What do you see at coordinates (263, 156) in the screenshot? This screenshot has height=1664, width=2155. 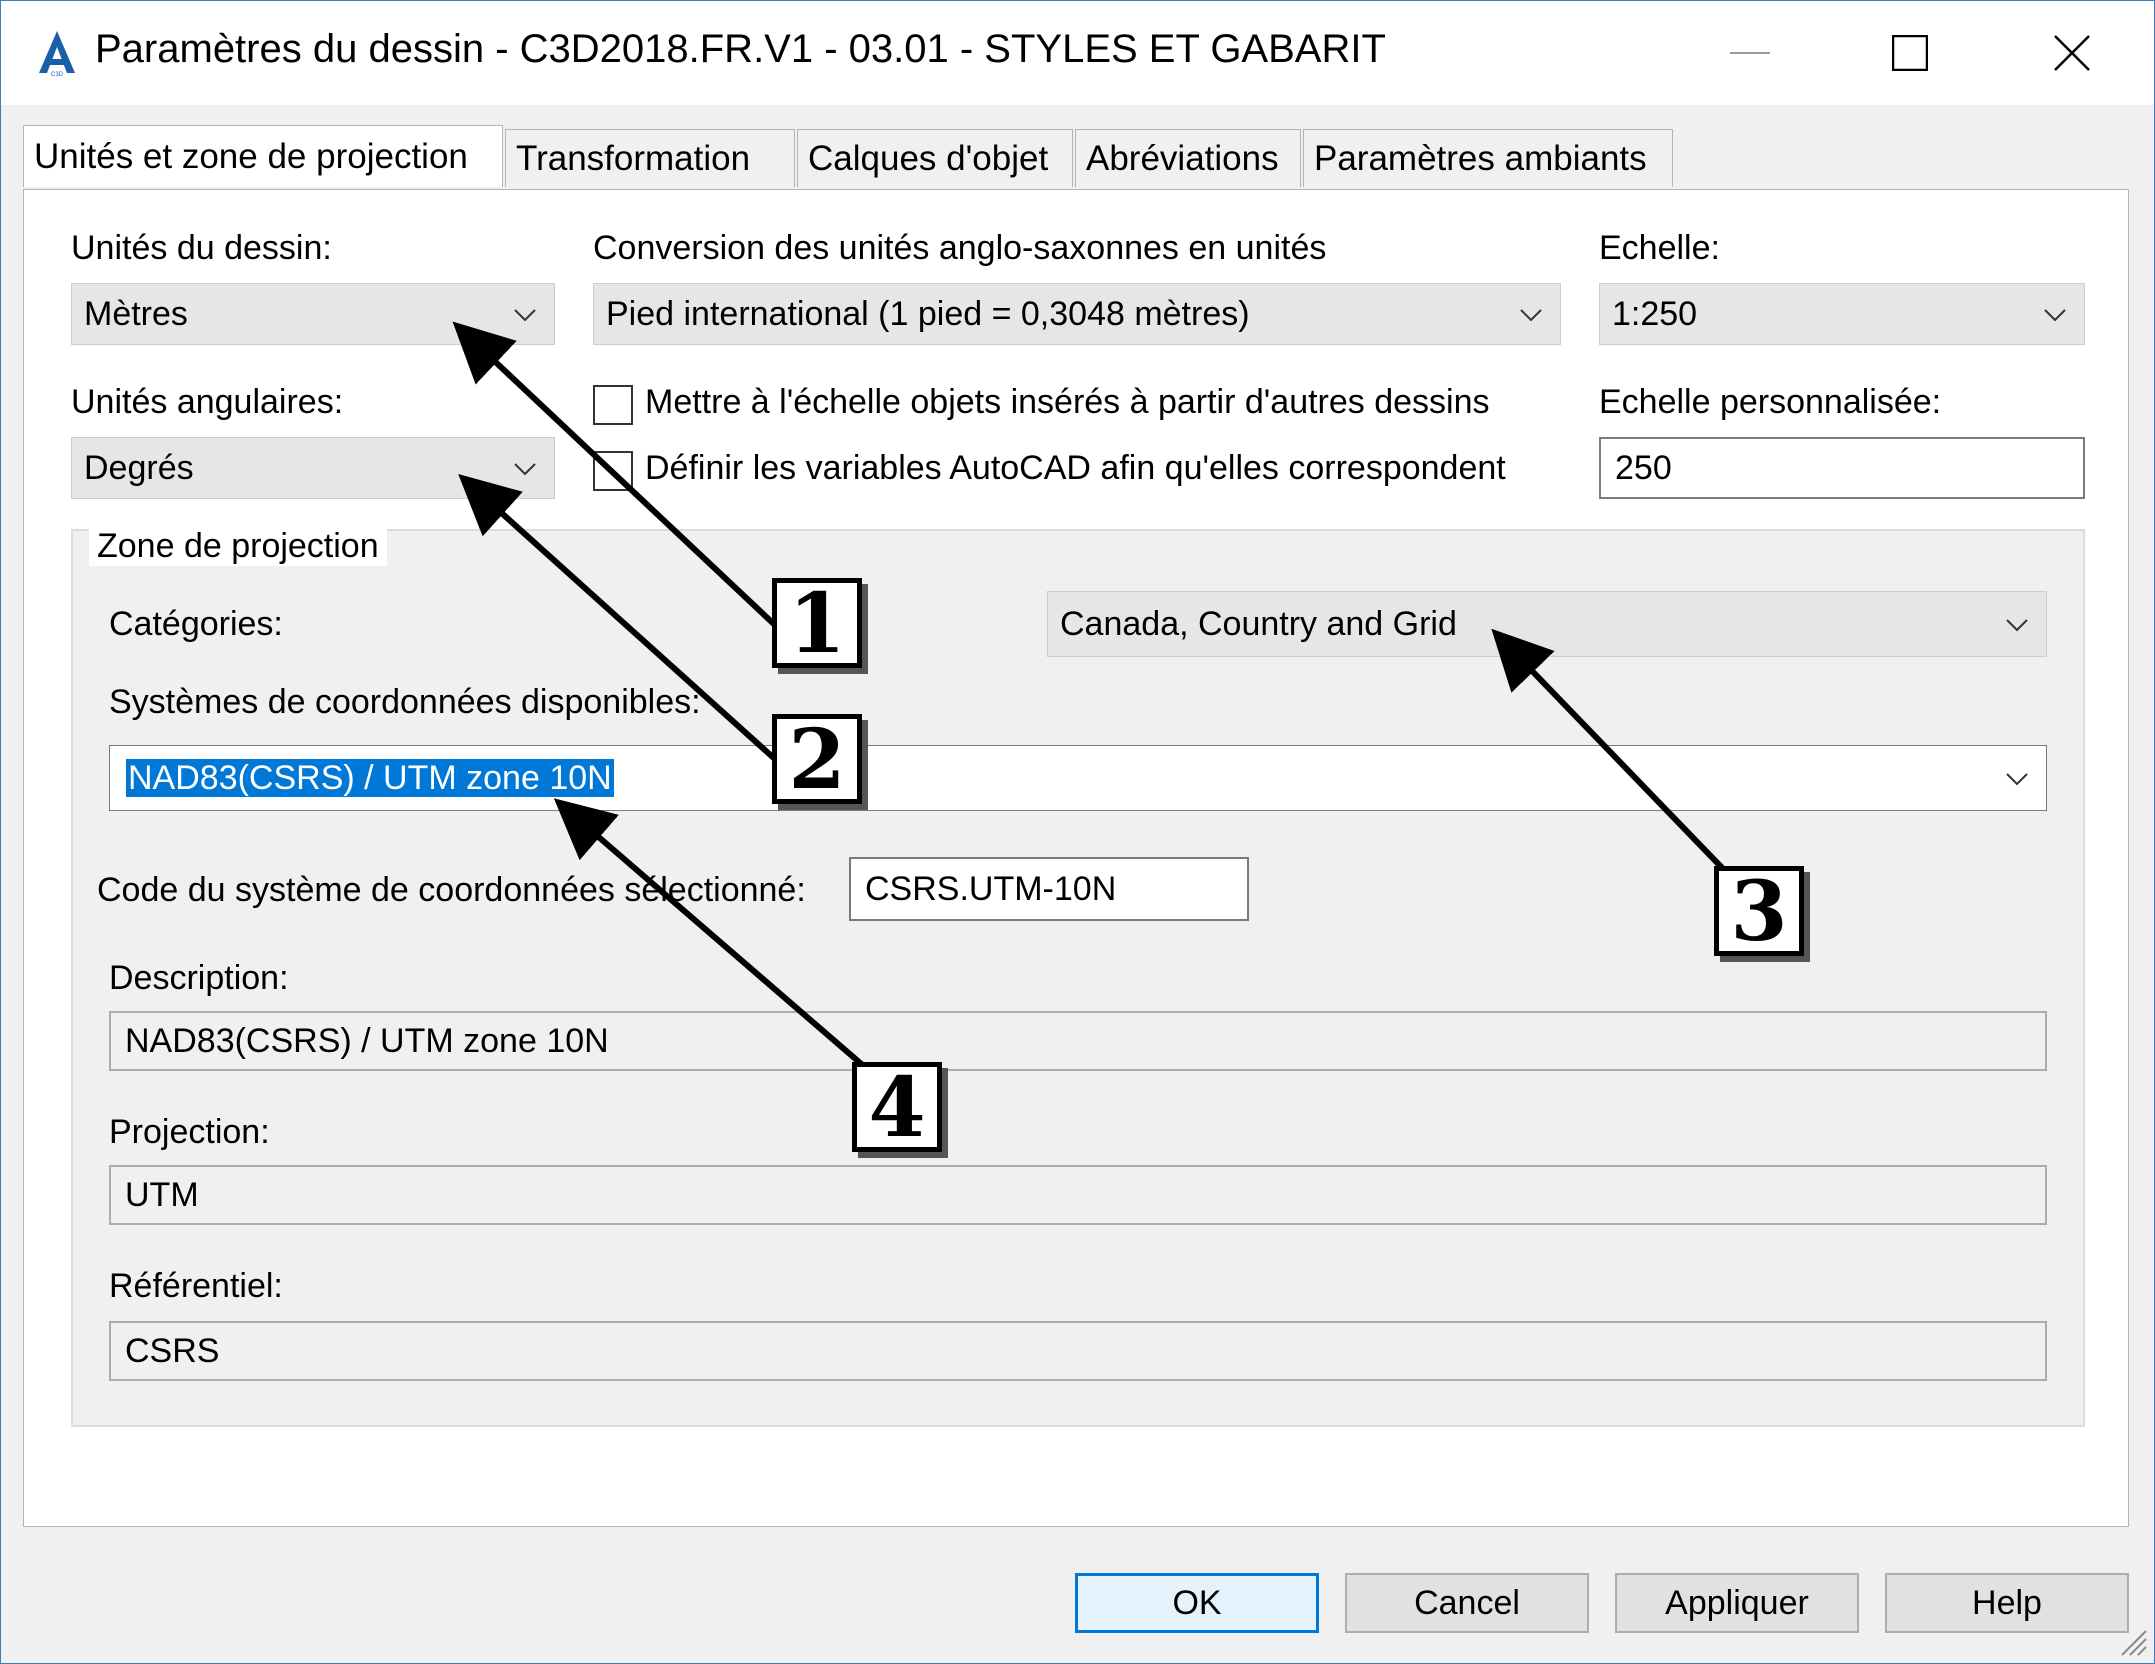 I see `tab-units-projection: Unités et zone de projection` at bounding box center [263, 156].